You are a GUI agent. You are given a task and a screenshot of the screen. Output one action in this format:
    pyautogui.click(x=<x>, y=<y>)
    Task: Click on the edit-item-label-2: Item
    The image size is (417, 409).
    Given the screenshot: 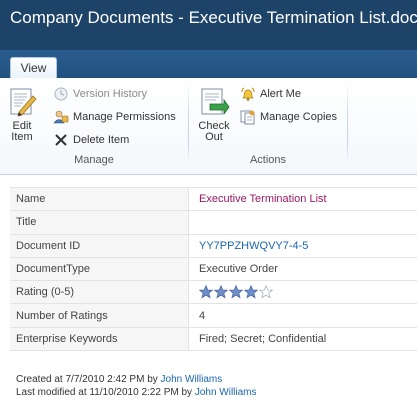 What is the action you would take?
    pyautogui.click(x=22, y=137)
    